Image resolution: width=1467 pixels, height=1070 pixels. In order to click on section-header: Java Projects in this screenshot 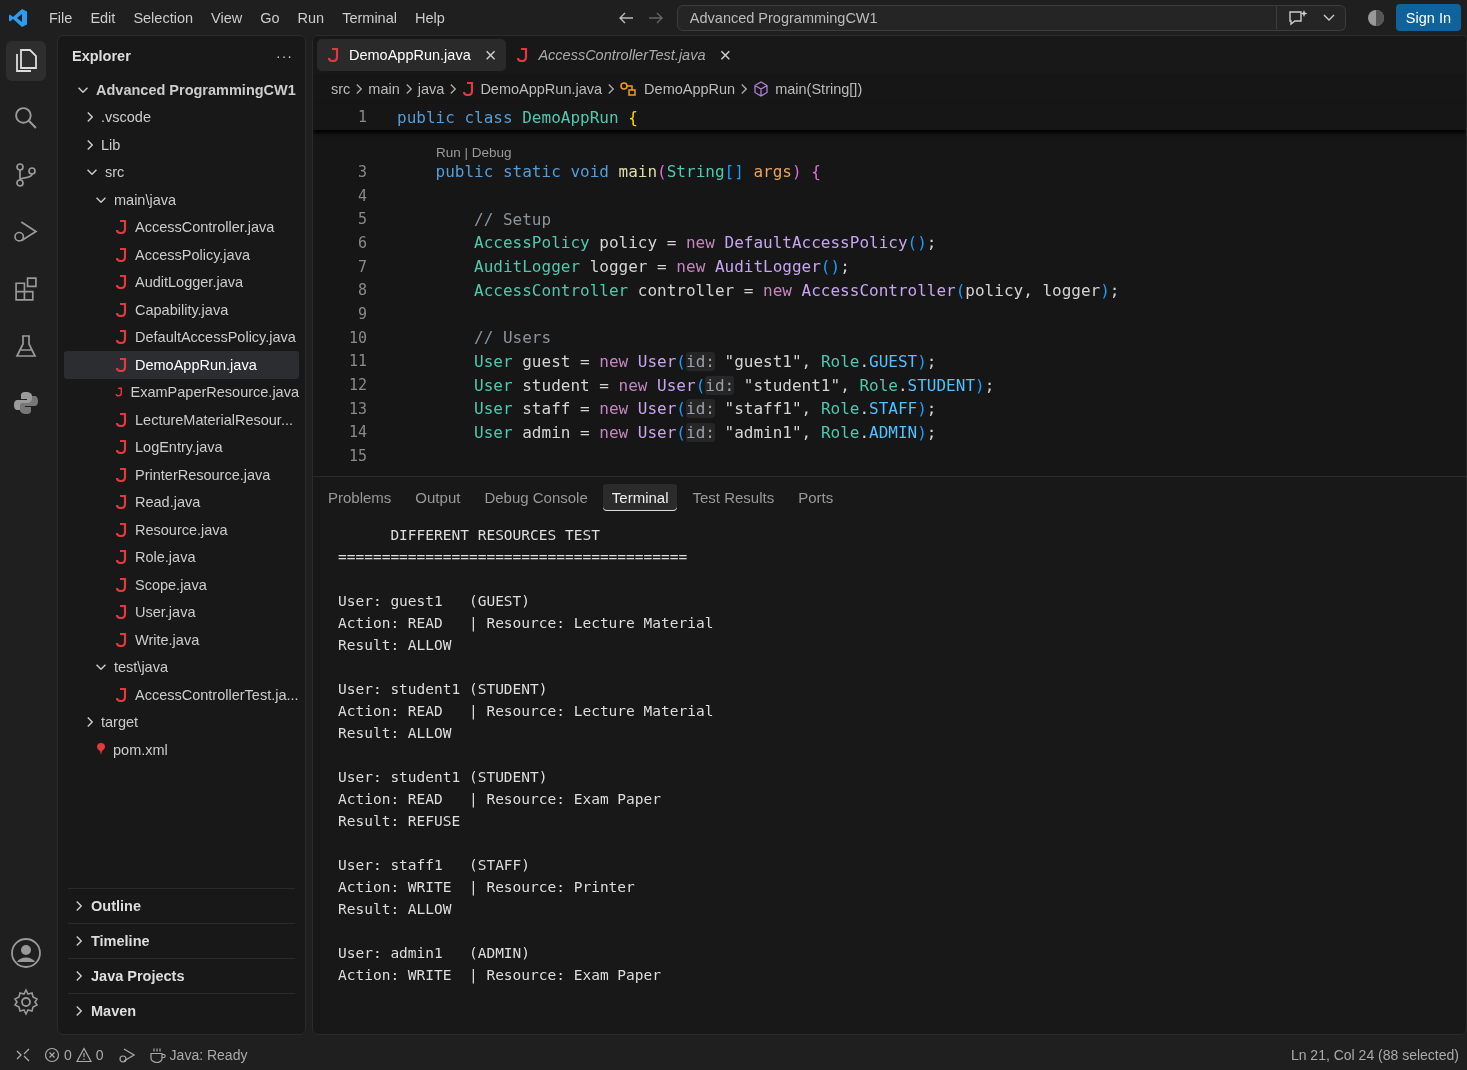, I will do `click(181, 975)`.